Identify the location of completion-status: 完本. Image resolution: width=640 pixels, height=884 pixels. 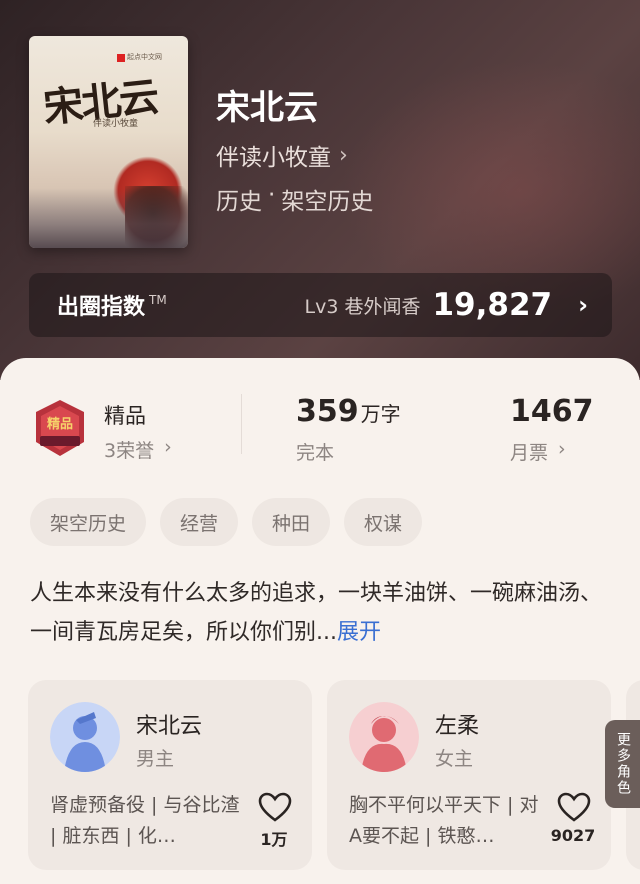
(315, 453).